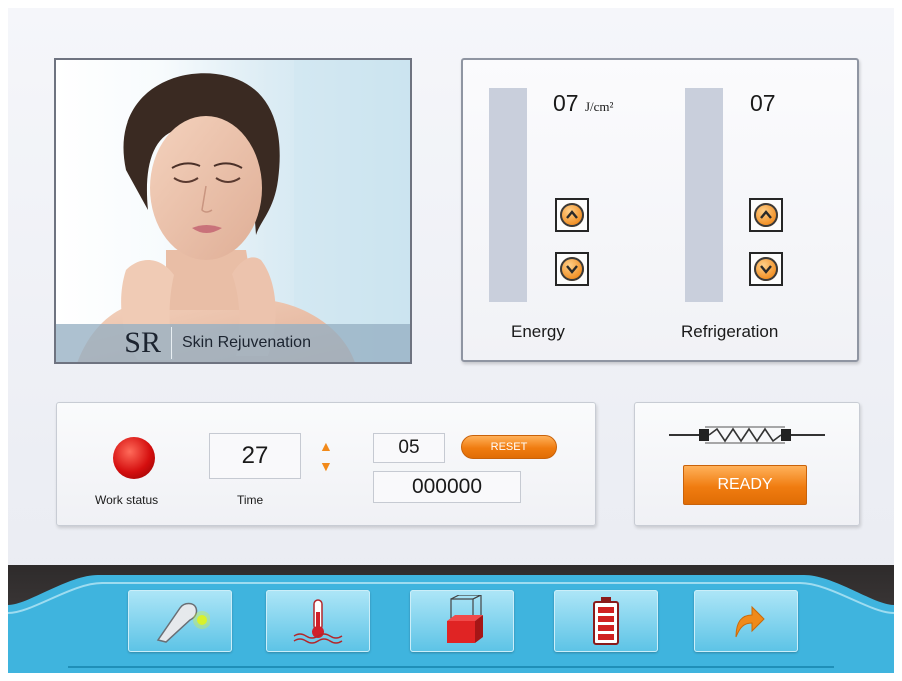 The width and height of the screenshot is (902, 681). I want to click on total-counter-display: 000000, so click(447, 487).